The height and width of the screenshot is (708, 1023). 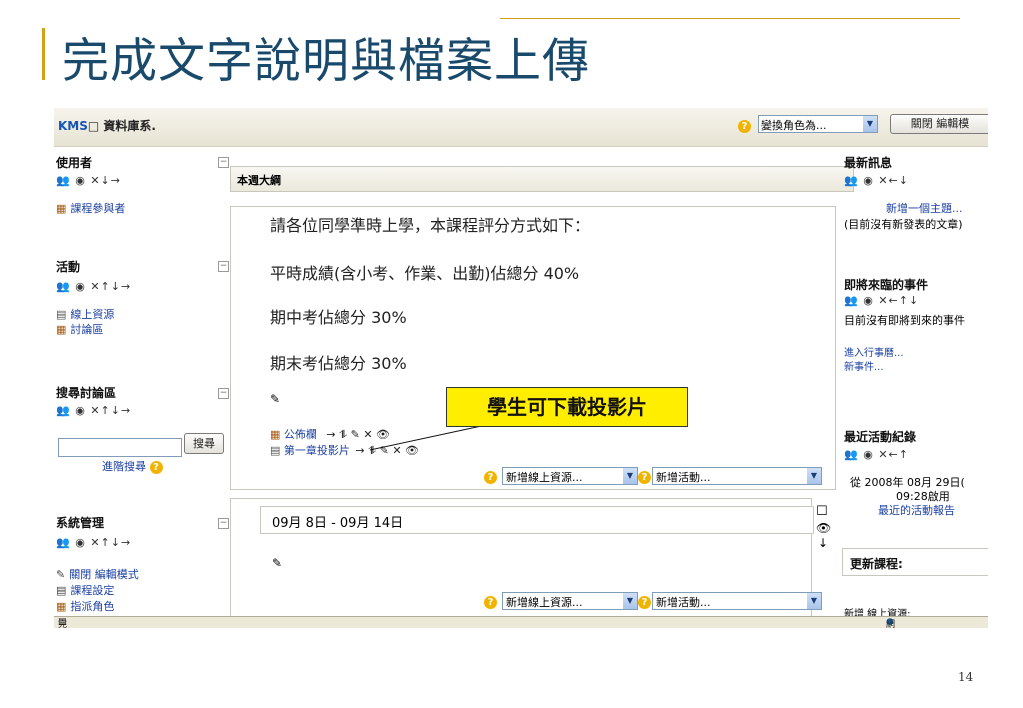 I want to click on callout-leader-line, so click(x=428, y=437).